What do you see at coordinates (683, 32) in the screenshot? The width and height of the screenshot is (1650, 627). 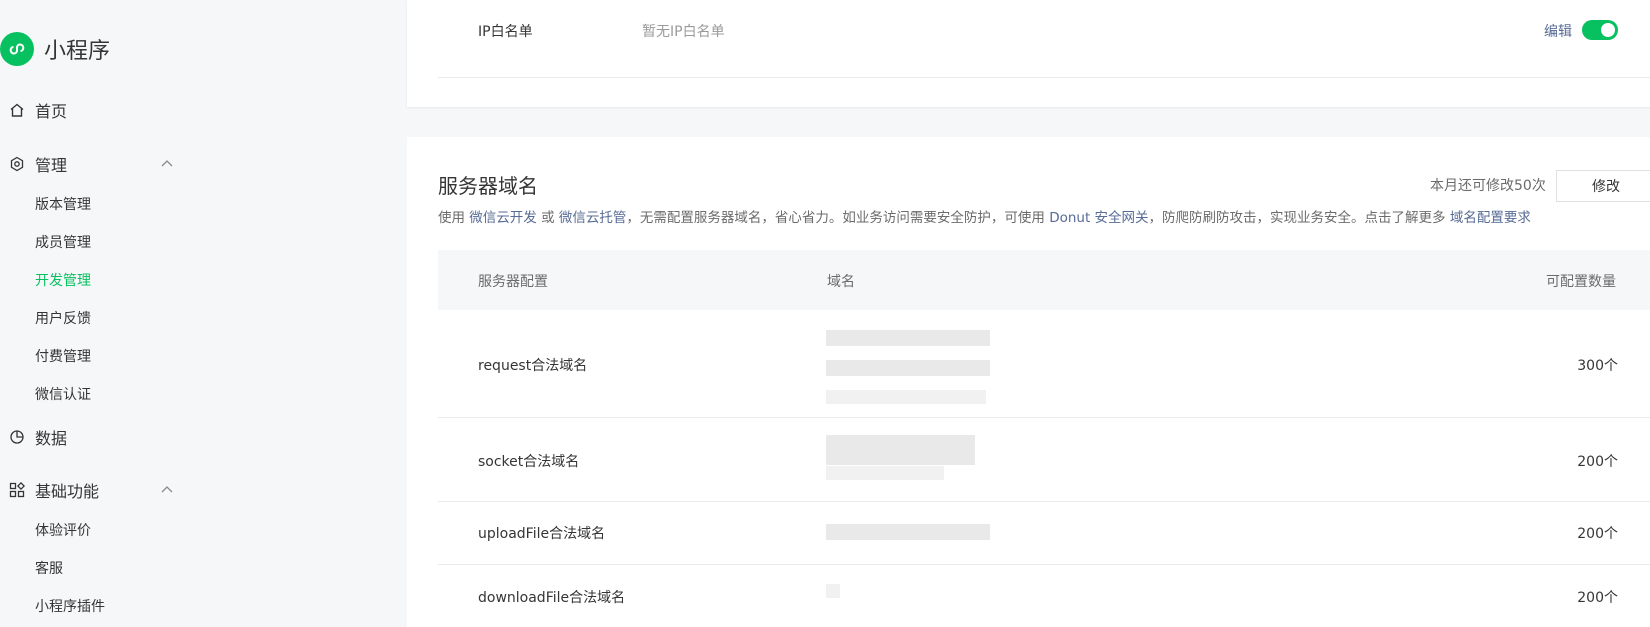 I see `ip-whitelist-value: 暂无IP白名单` at bounding box center [683, 32].